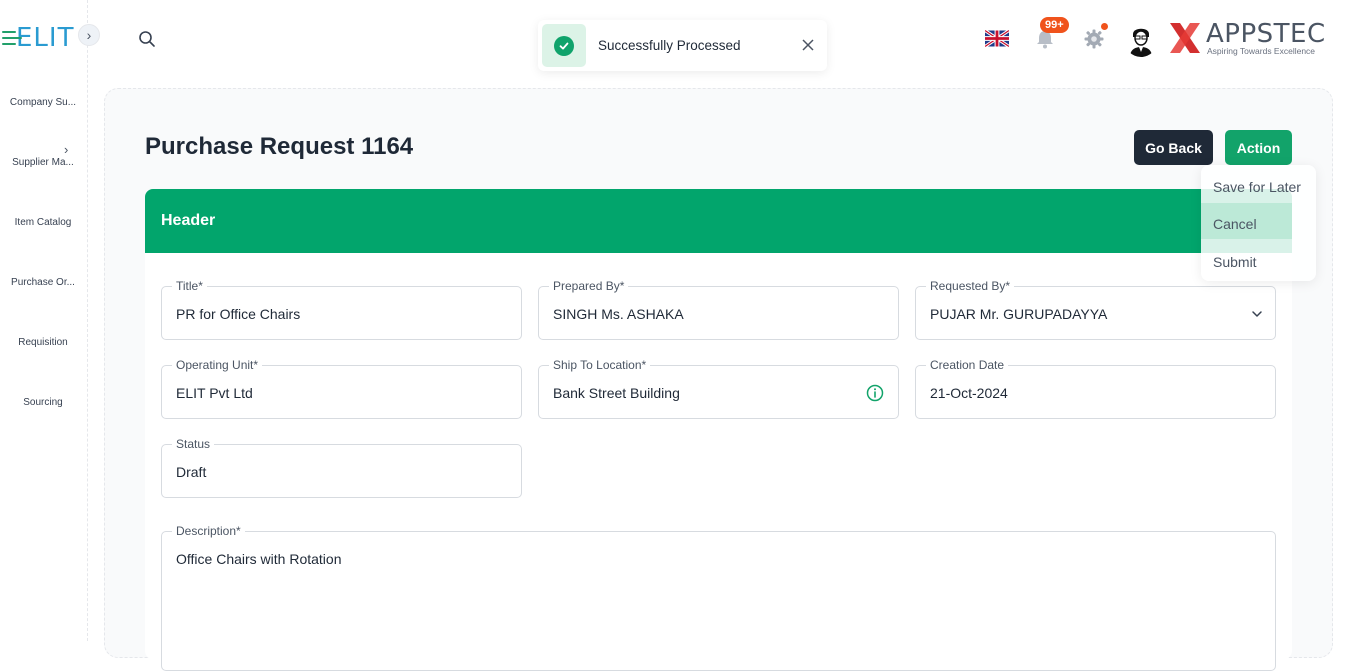 This screenshot has width=1366, height=671. I want to click on description-value: Office Chairs with Rotation, so click(259, 559).